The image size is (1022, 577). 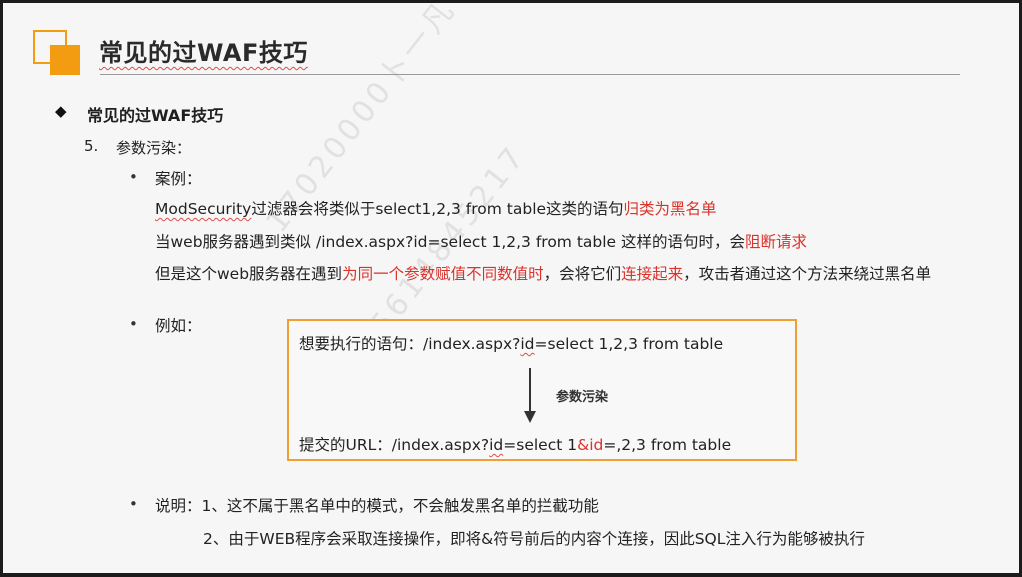 I want to click on box-line-2-start: 提交的URL：/index.aspx?, so click(x=394, y=445).